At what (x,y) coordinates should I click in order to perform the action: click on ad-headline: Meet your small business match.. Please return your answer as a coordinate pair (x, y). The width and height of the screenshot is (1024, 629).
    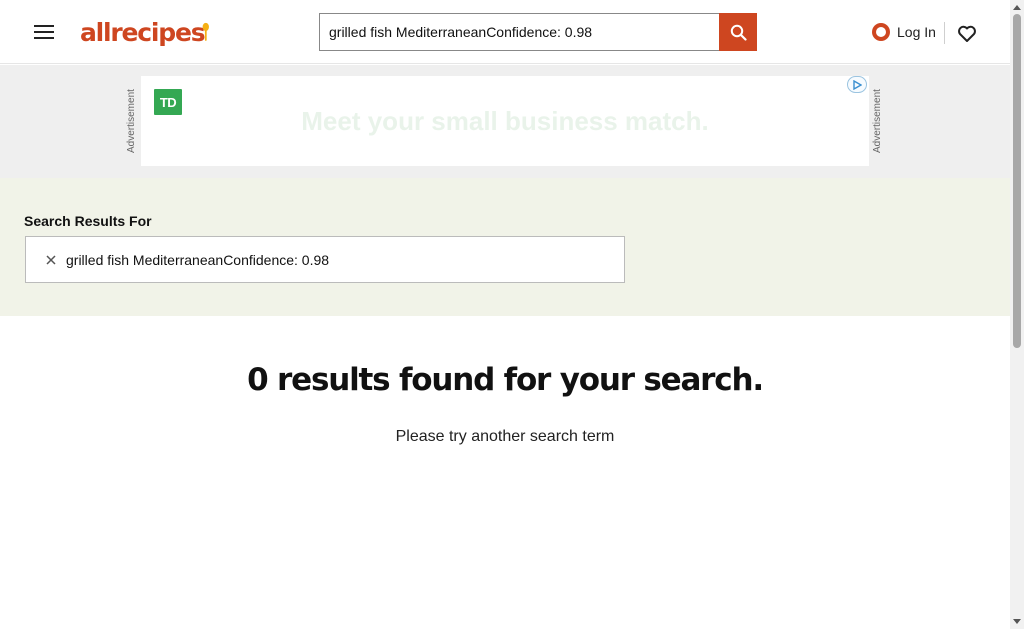
    Looking at the image, I should click on (505, 121).